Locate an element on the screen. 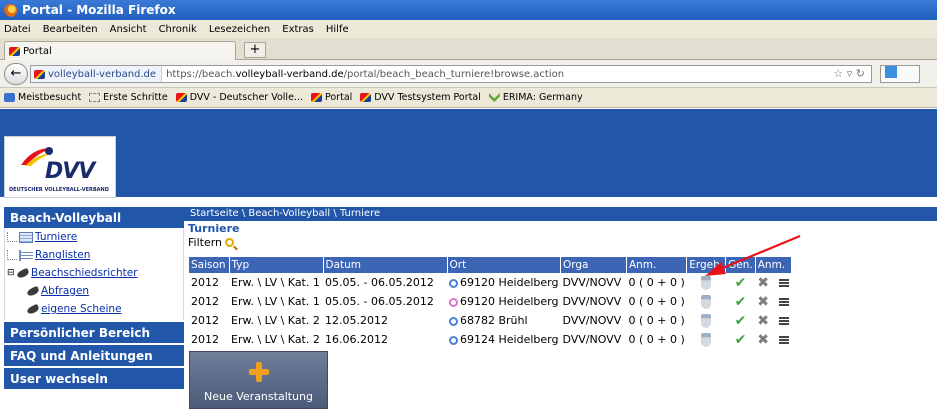 Image resolution: width=937 pixels, height=409 pixels. menu-bearbeiten: Bearbeiten is located at coordinates (70, 29).